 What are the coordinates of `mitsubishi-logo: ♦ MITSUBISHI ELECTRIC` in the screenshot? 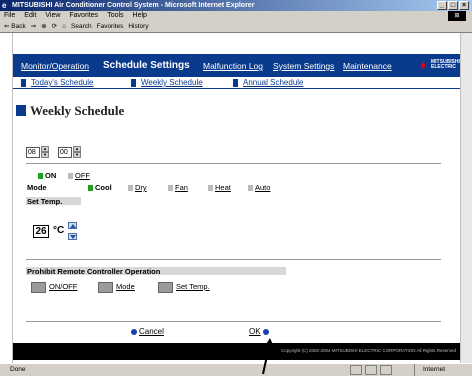 It's located at (440, 65).